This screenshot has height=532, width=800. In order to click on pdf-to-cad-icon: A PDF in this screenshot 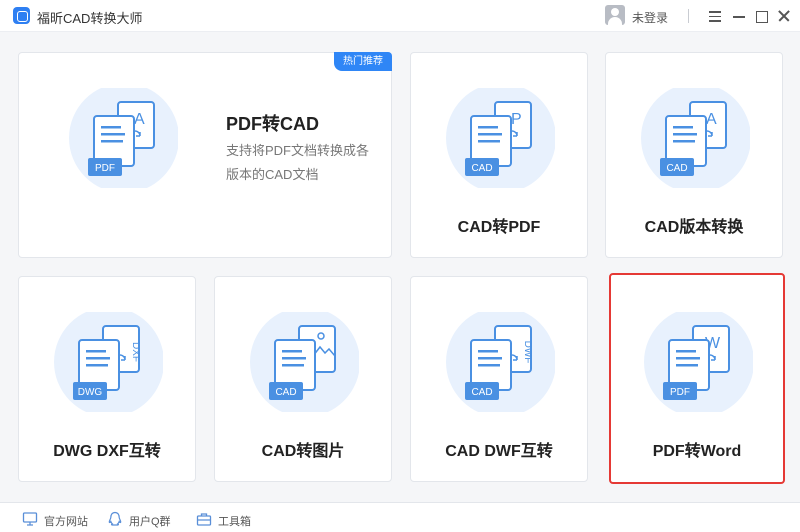, I will do `click(123, 138)`.